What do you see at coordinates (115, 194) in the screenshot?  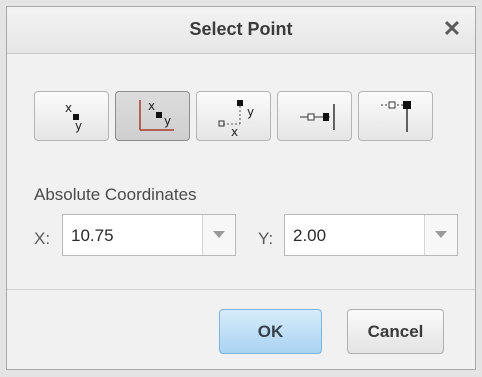 I see `absolute-coordinates-label: Absolute Coordinates` at bounding box center [115, 194].